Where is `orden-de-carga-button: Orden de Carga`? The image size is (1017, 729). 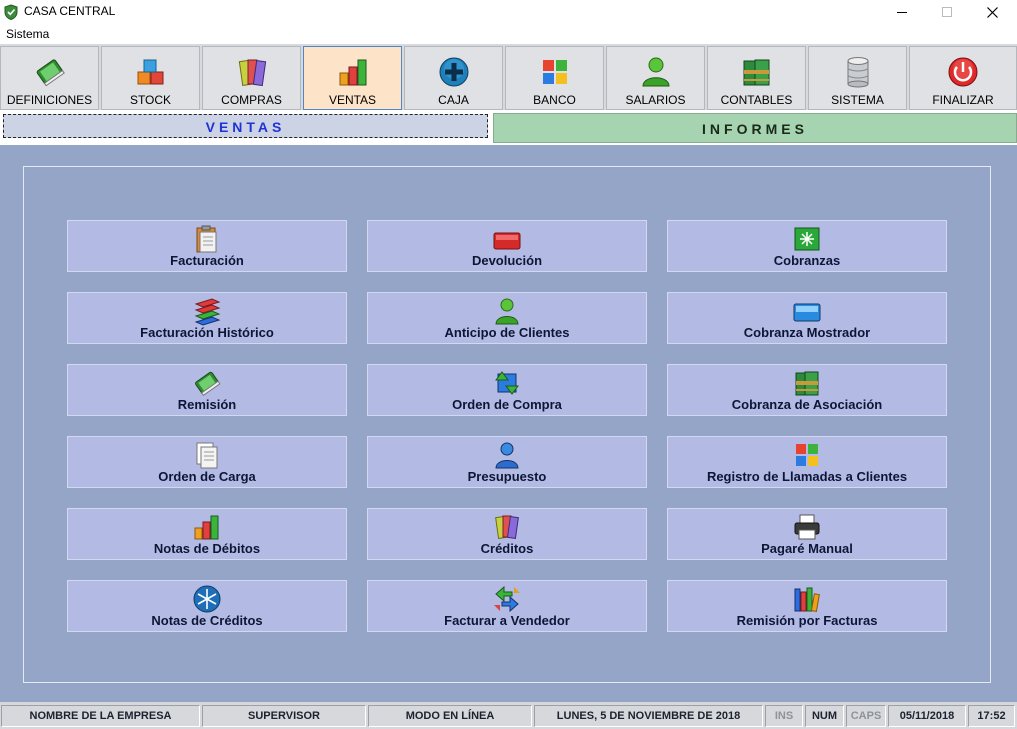 orden-de-carga-button: Orden de Carga is located at coordinates (207, 462).